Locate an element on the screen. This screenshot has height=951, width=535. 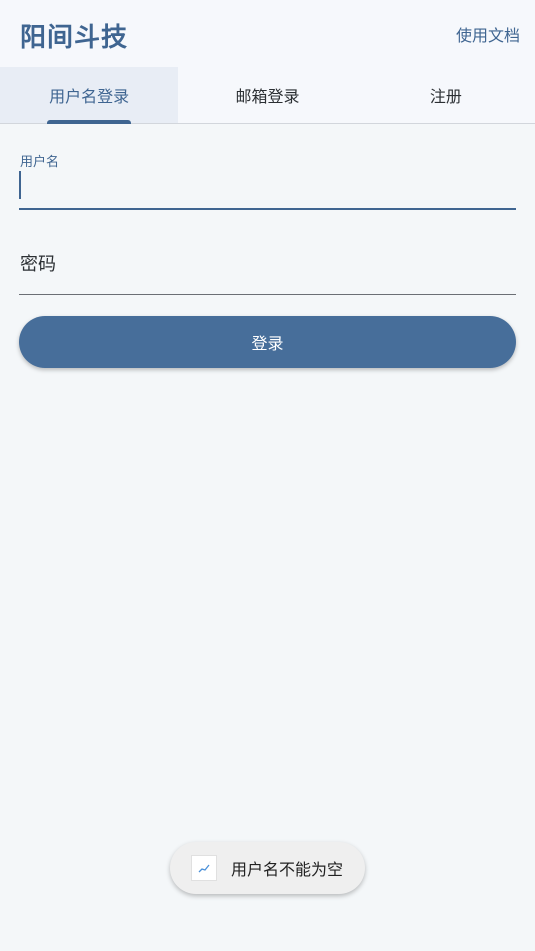
login-tabs: 用户名登录 邮箱登录 注册 is located at coordinates (267, 95).